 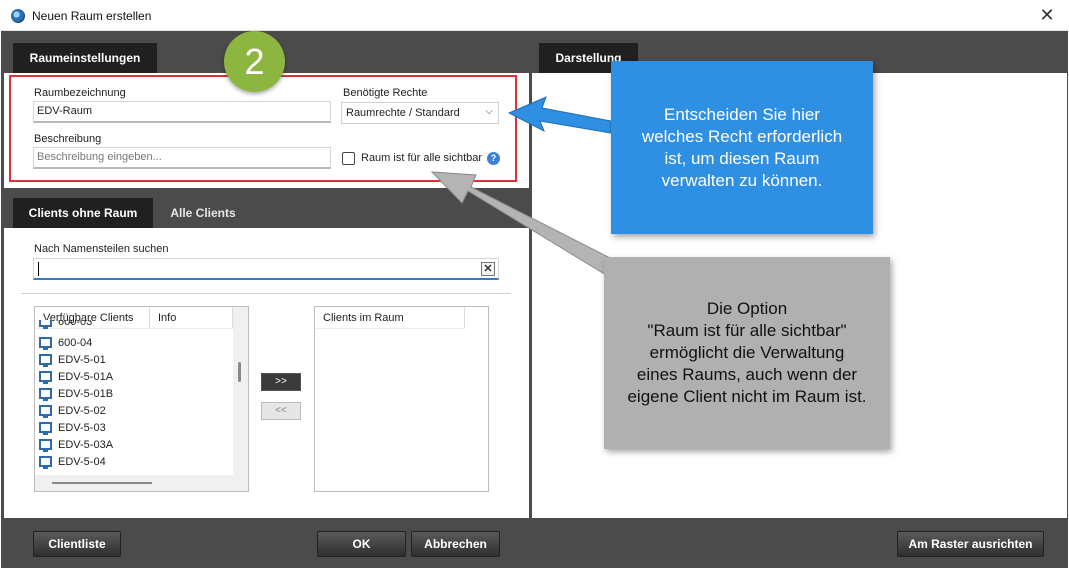 I want to click on tab-all-clients: Alle Clients, so click(x=203, y=213).